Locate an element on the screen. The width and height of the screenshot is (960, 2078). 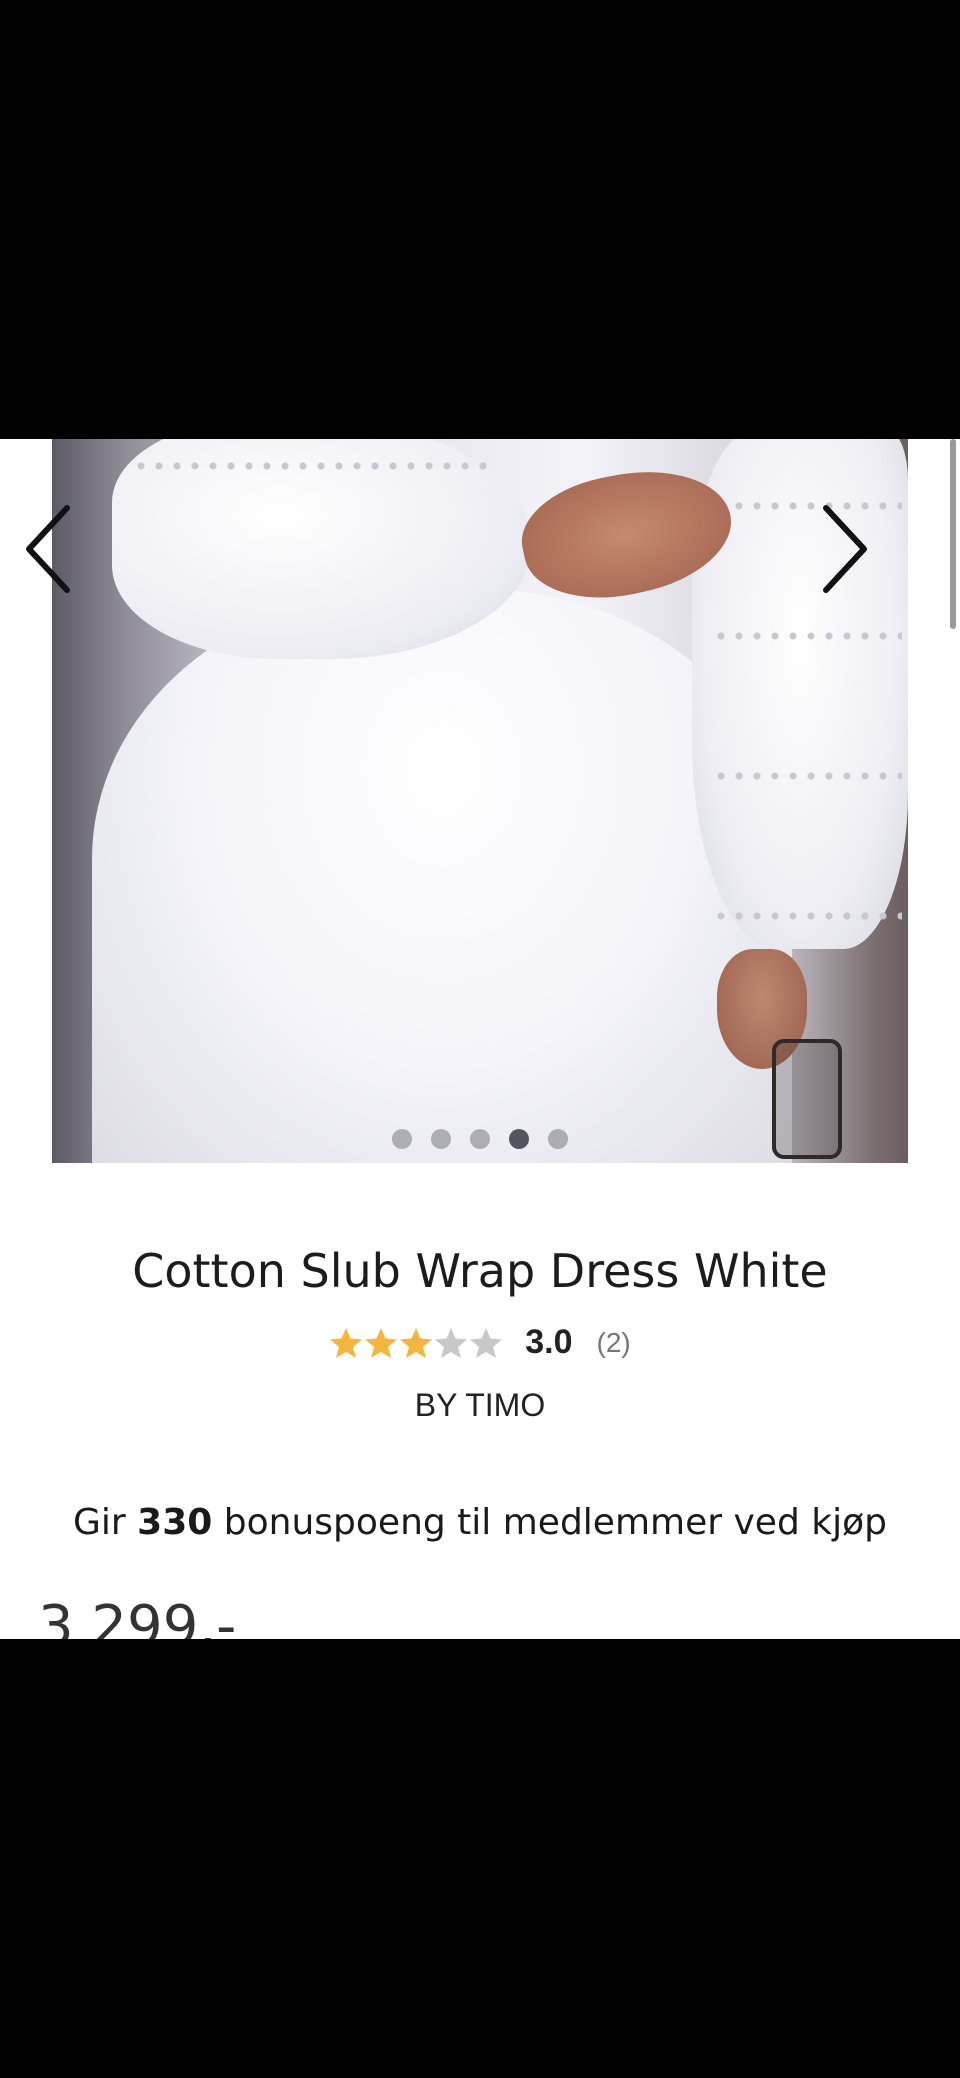
scrollbar is located at coordinates (953, 534).